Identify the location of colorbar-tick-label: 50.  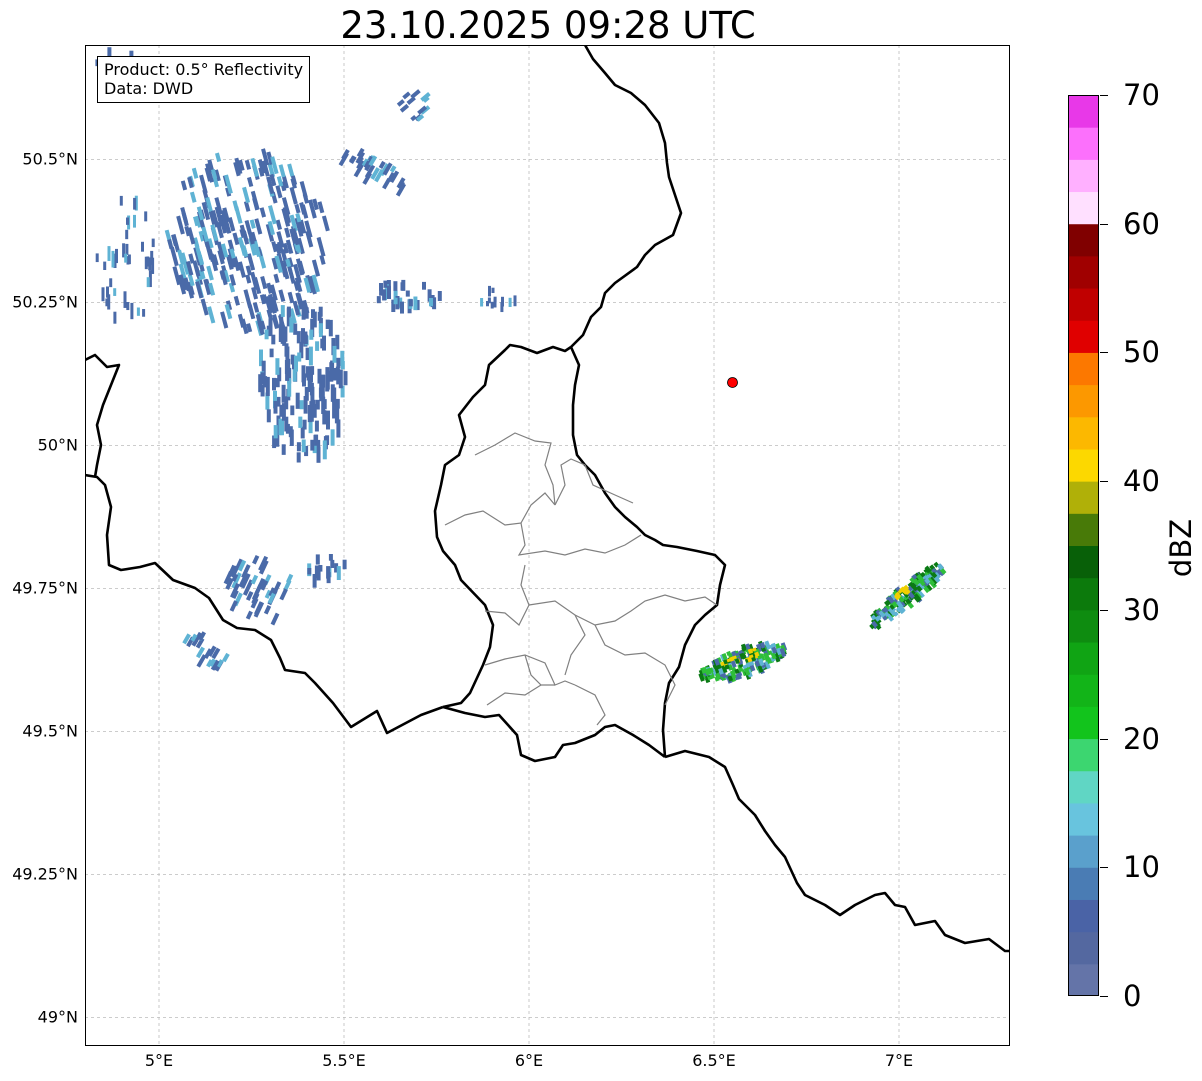
(1141, 352).